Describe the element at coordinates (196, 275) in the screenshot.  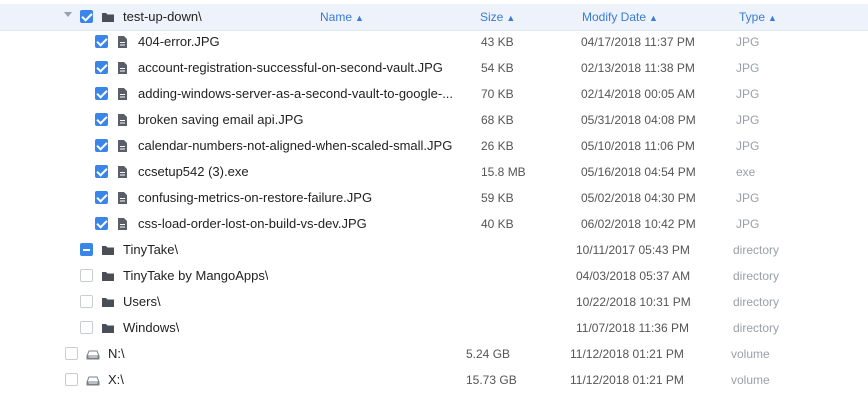
I see `folder-name: TinyTake by MangoApps\` at that location.